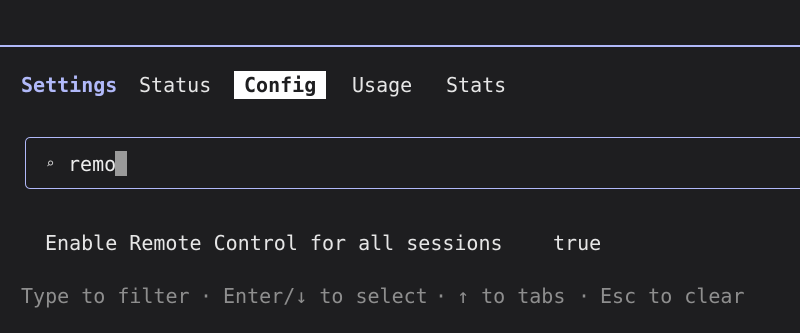 This screenshot has width=800, height=333. Describe the element at coordinates (105, 296) in the screenshot. I see `hint-filter: Type to filter` at that location.